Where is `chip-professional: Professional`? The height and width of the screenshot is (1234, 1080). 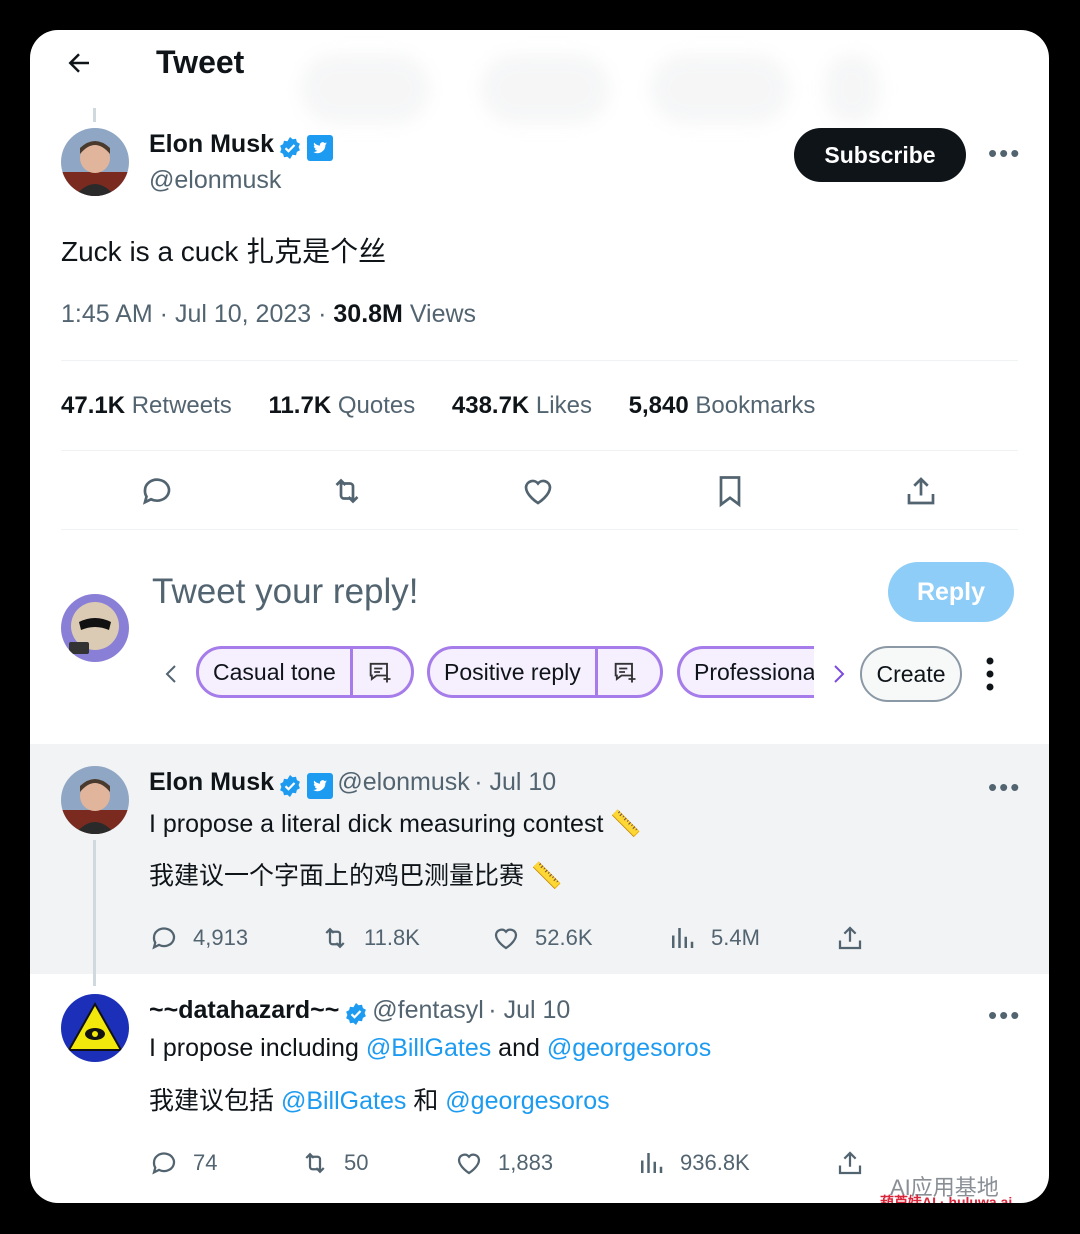 chip-professional: Professional is located at coordinates (745, 672).